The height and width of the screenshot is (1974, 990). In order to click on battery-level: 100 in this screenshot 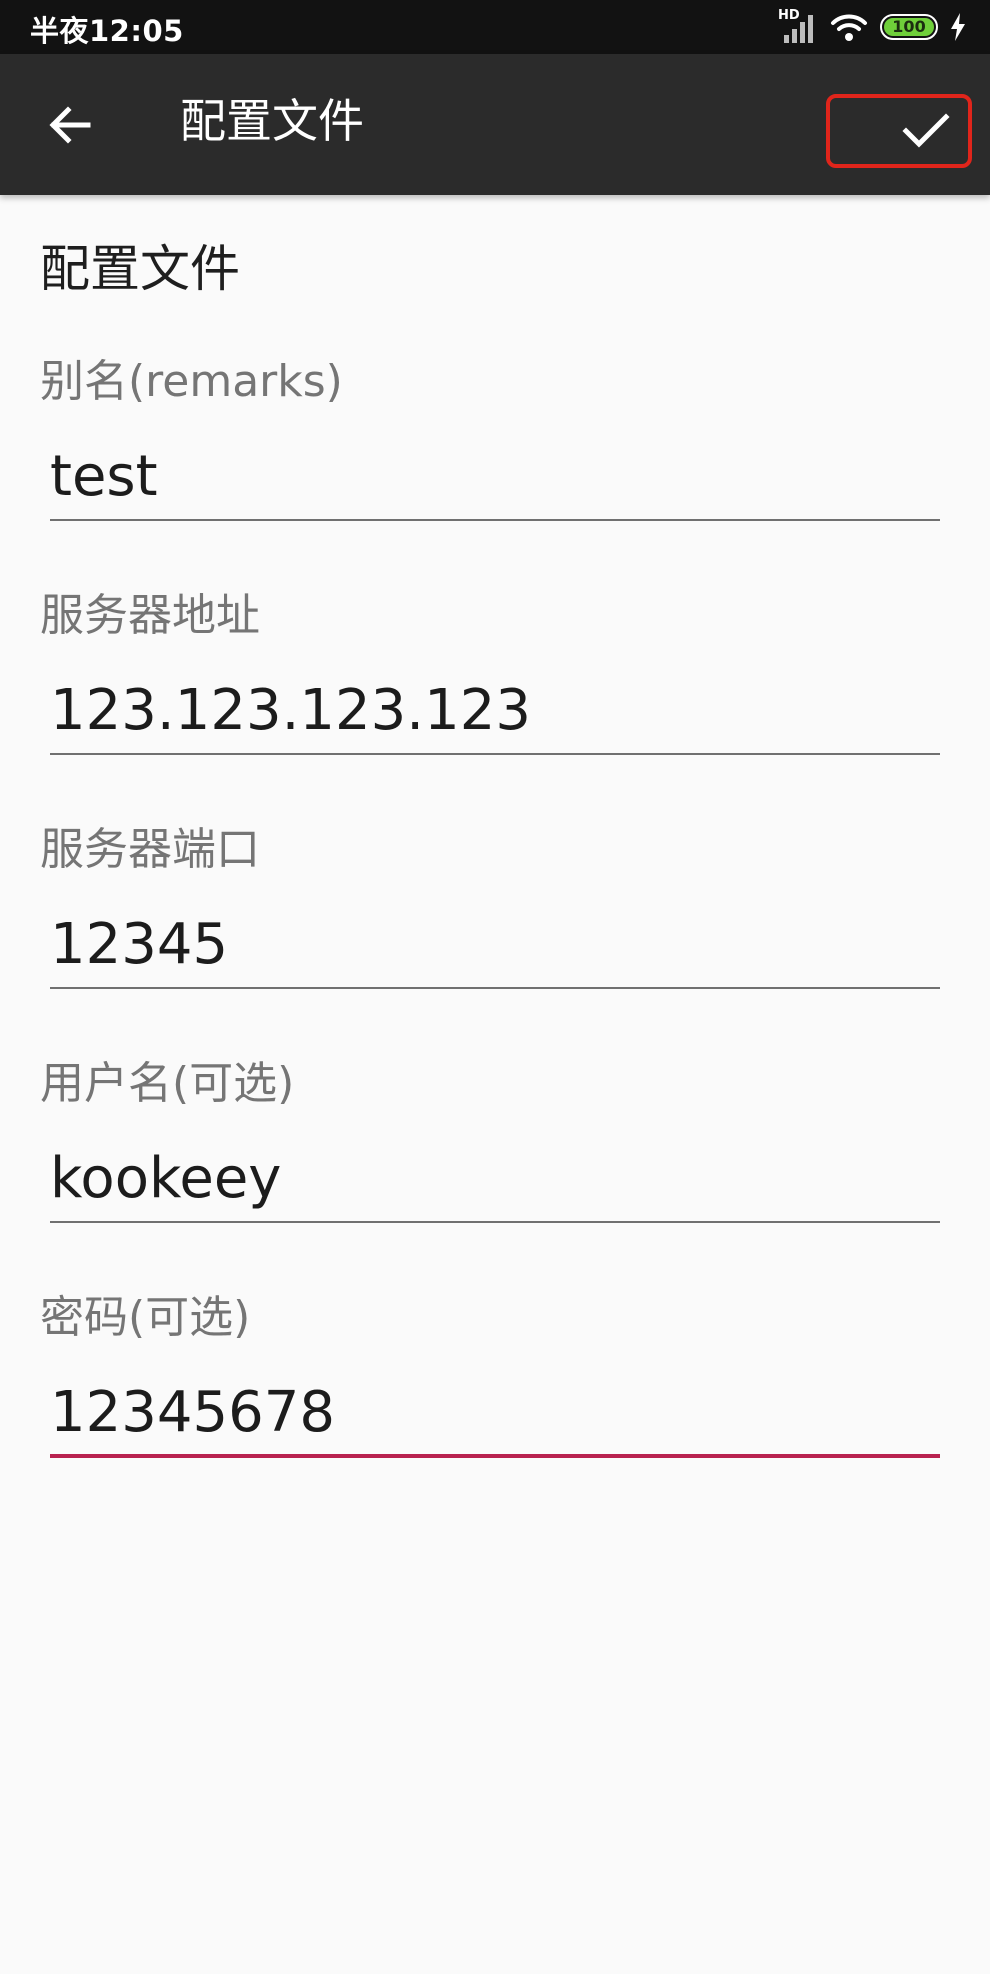, I will do `click(909, 26)`.